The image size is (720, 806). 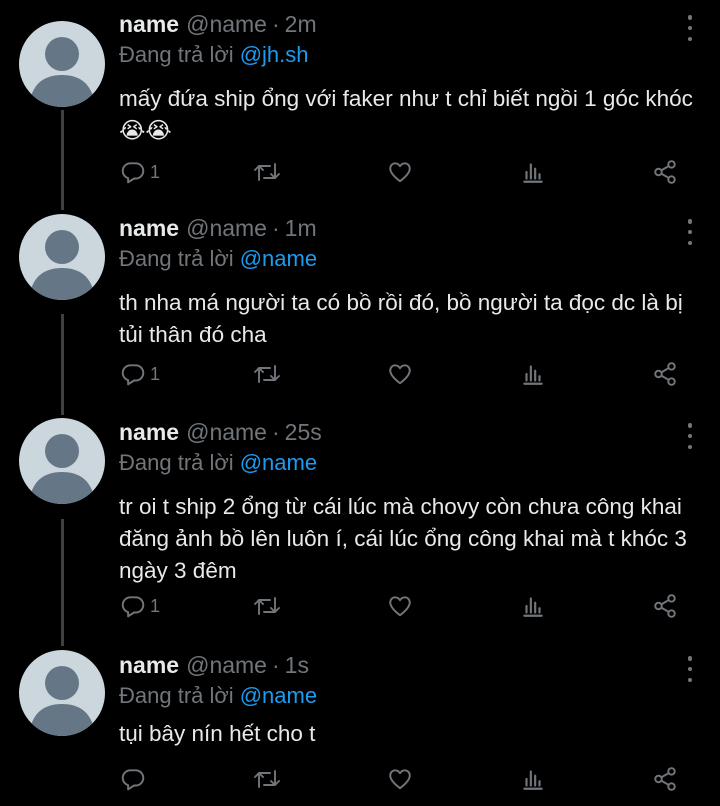 What do you see at coordinates (360, 782) in the screenshot?
I see `action-bar` at bounding box center [360, 782].